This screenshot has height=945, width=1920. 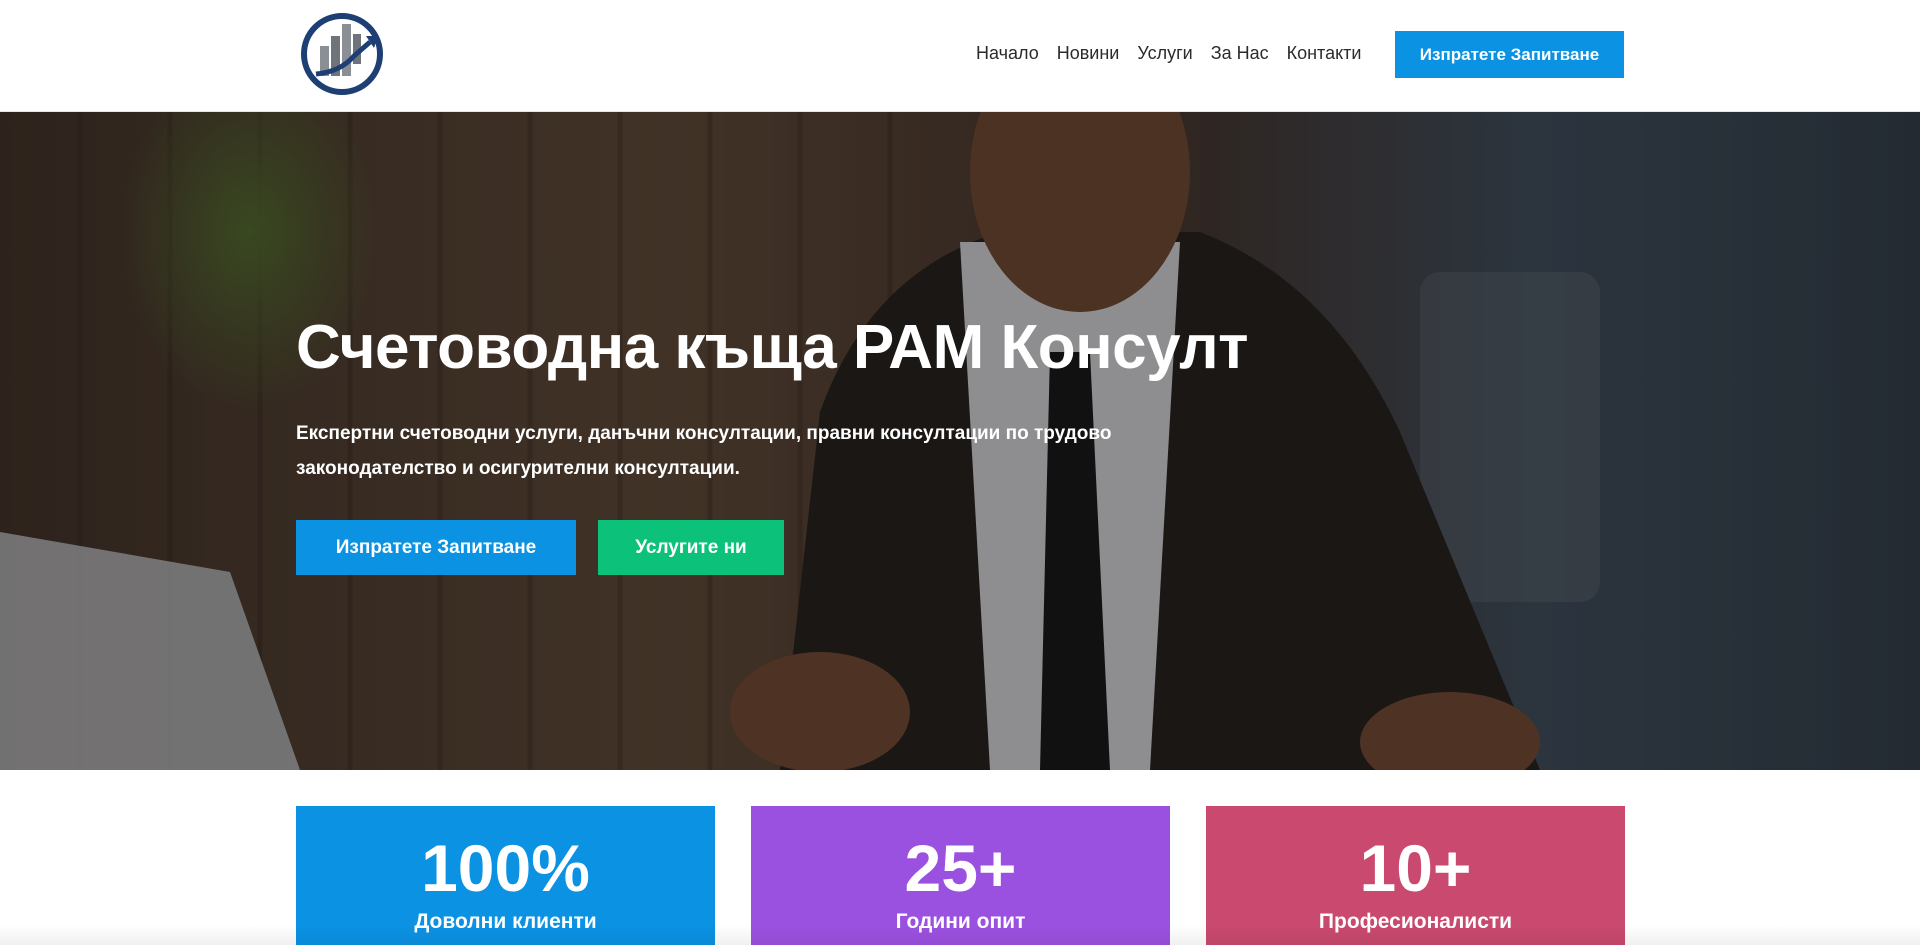 I want to click on hero-inquiry-button: Изпратете Запитване, so click(x=436, y=547).